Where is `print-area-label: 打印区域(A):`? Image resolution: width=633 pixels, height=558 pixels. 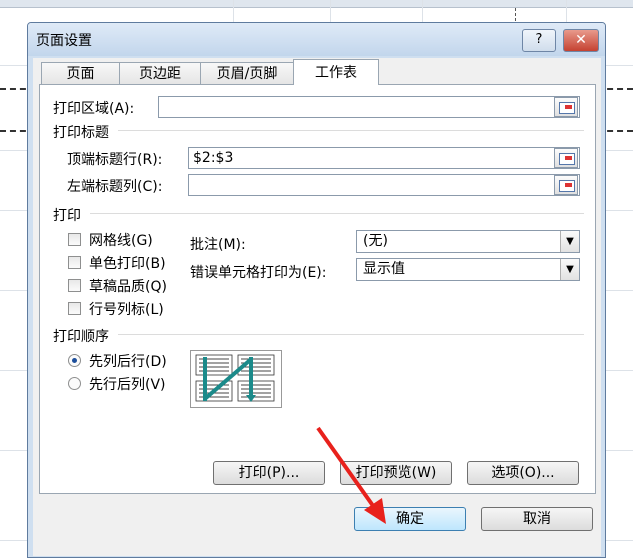
print-area-label: 打印区域(A): is located at coordinates (94, 109).